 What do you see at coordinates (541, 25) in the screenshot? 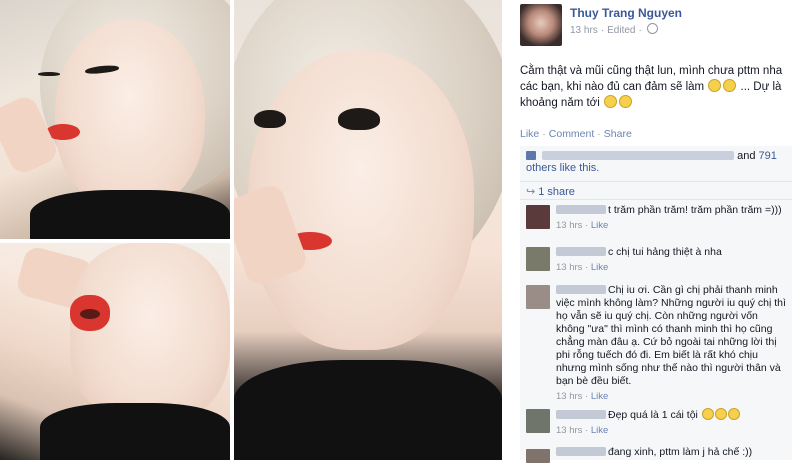
I see `author-avatar` at bounding box center [541, 25].